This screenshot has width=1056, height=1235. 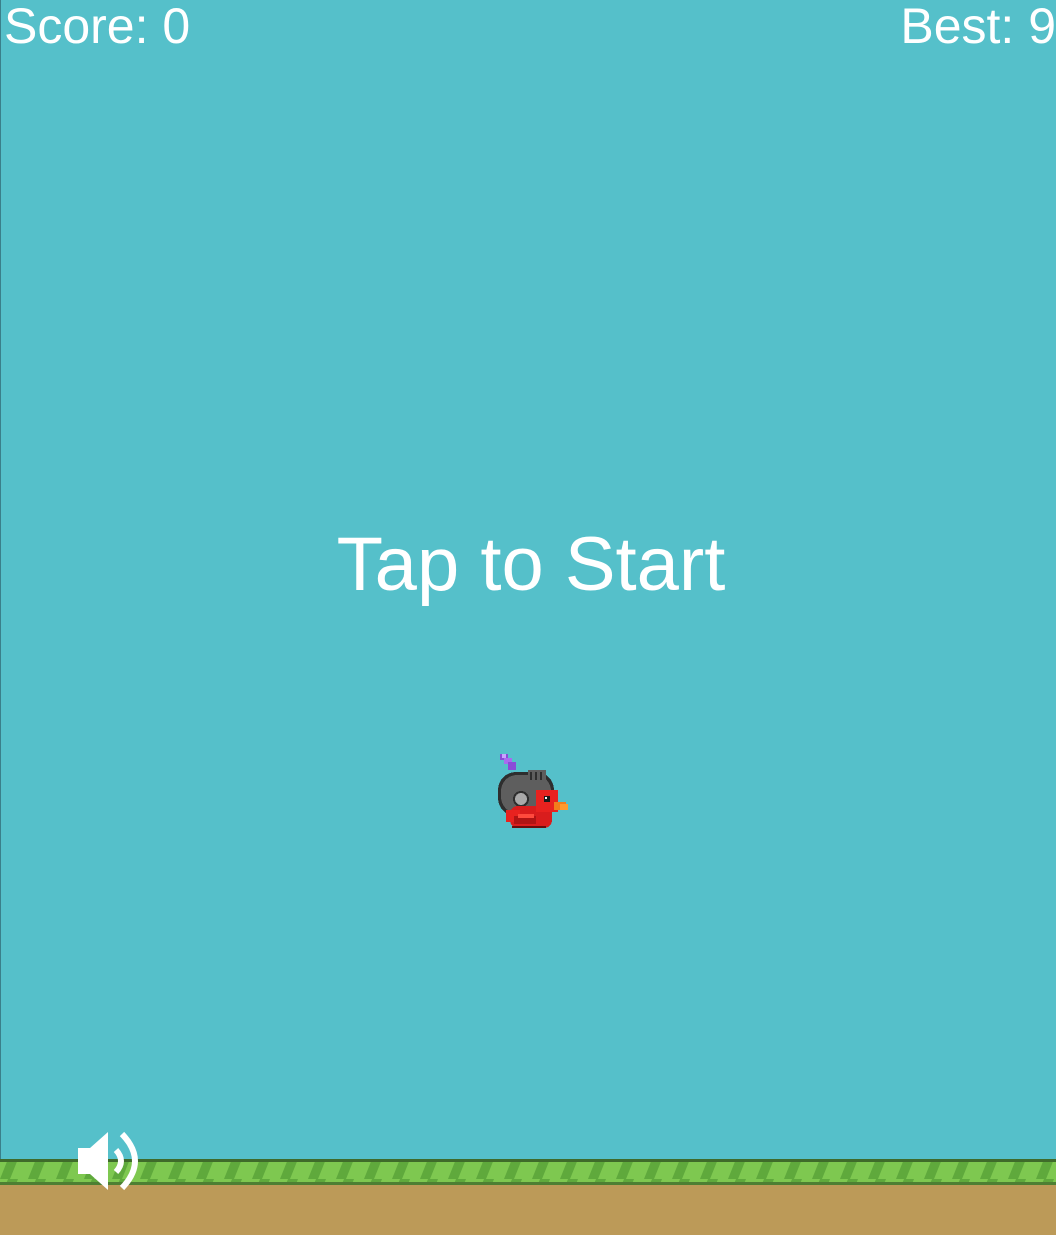 What do you see at coordinates (533, 791) in the screenshot?
I see `bird-icon` at bounding box center [533, 791].